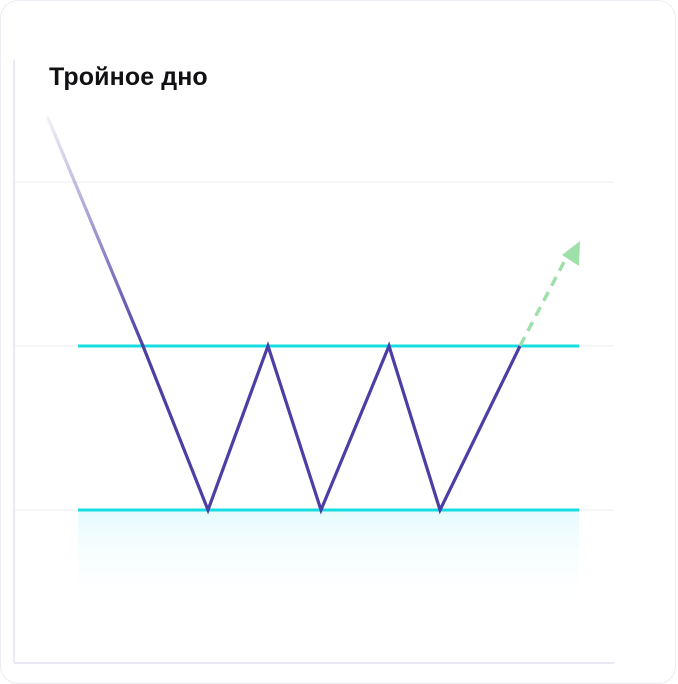  What do you see at coordinates (542, 304) in the screenshot?
I see `breakout-dashed-line` at bounding box center [542, 304].